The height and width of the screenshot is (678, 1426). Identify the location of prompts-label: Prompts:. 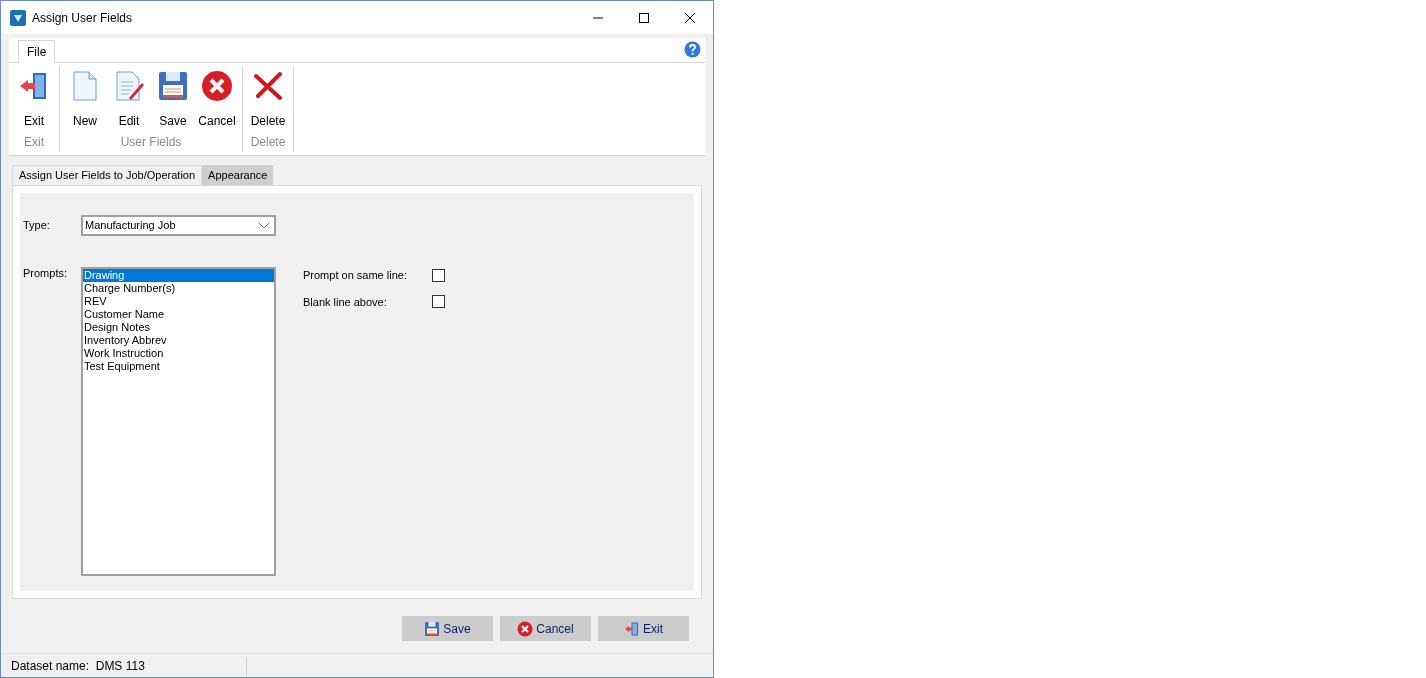
(45, 273).